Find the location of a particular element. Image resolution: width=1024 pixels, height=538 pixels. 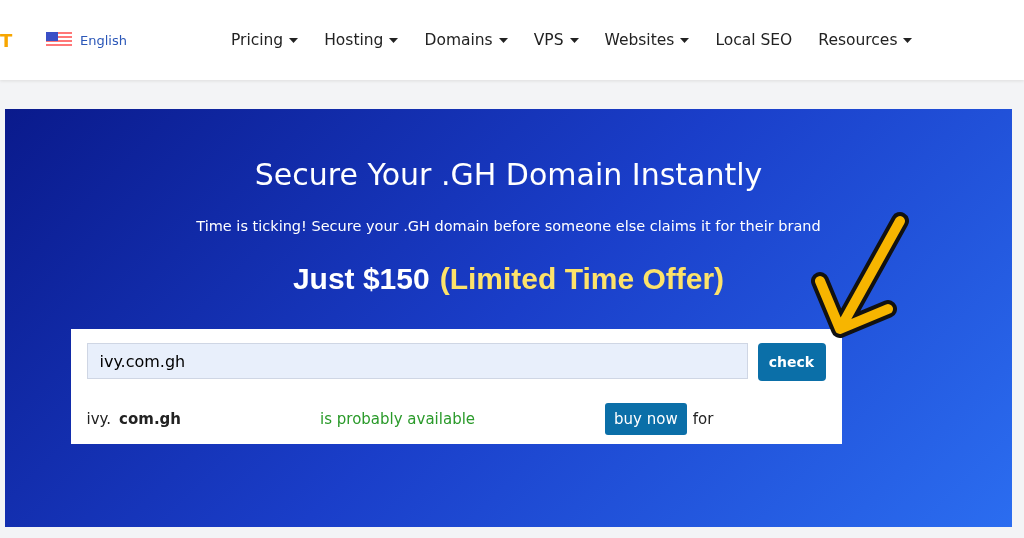

language-link: English is located at coordinates (103, 40).